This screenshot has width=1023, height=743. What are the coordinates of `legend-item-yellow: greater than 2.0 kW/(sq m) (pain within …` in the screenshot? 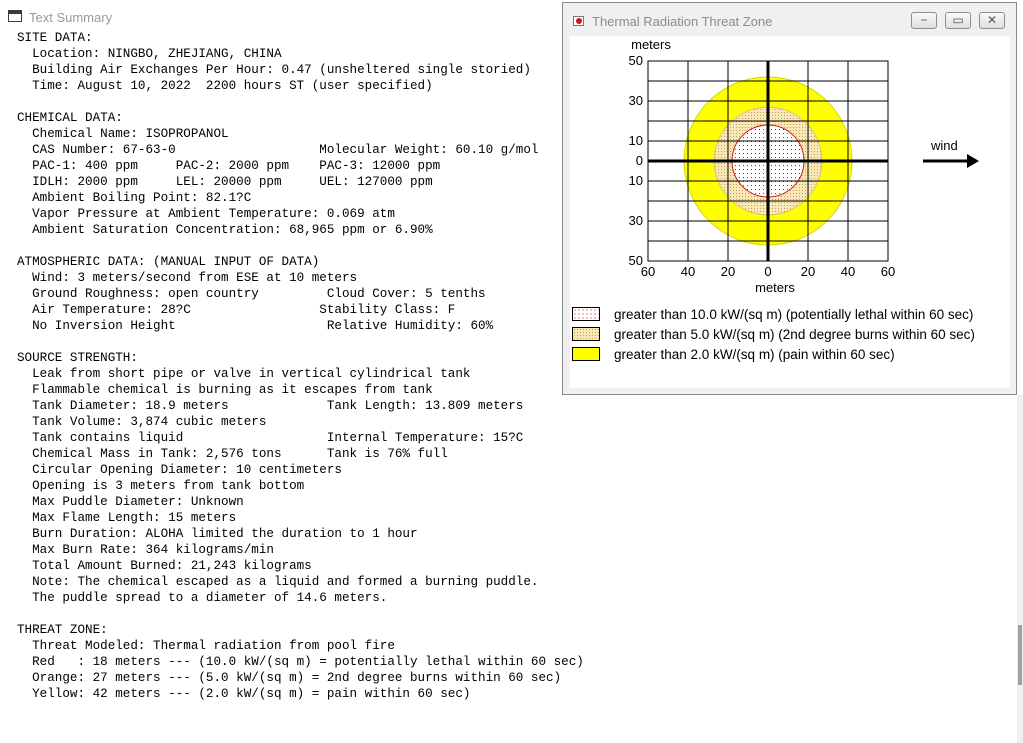 It's located at (791, 355).